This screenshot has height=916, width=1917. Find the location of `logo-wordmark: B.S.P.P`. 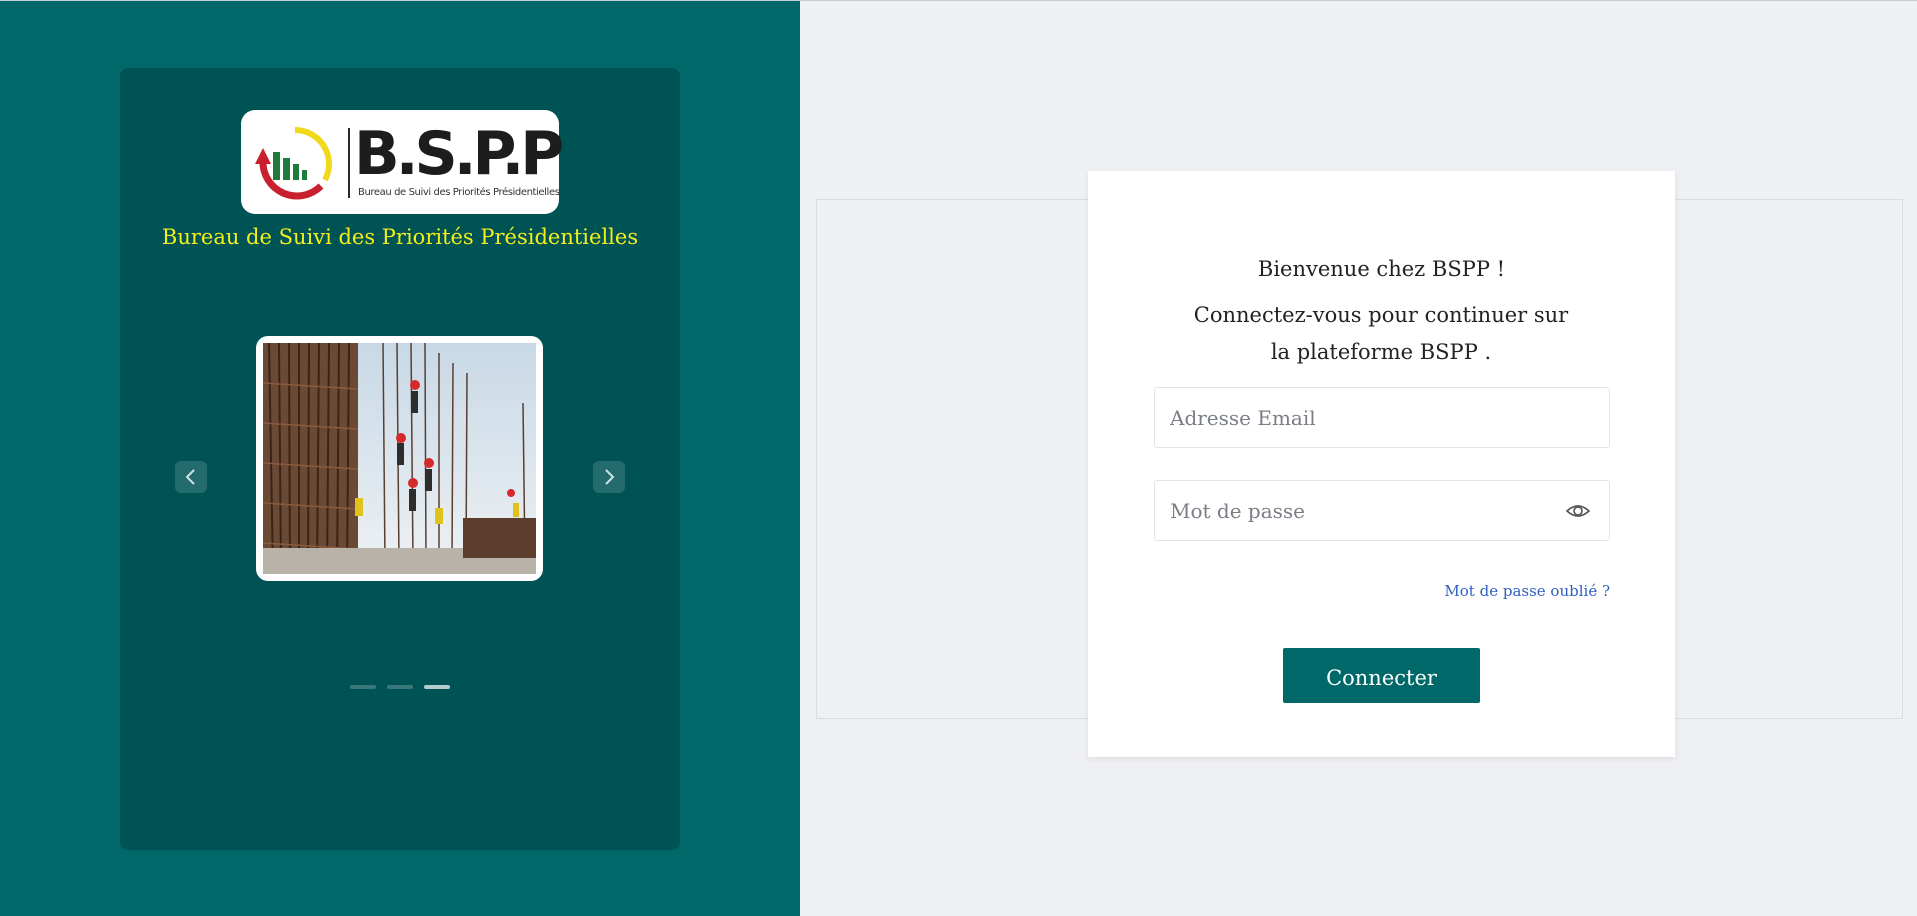

logo-wordmark: B.S.P.P is located at coordinates (459, 154).